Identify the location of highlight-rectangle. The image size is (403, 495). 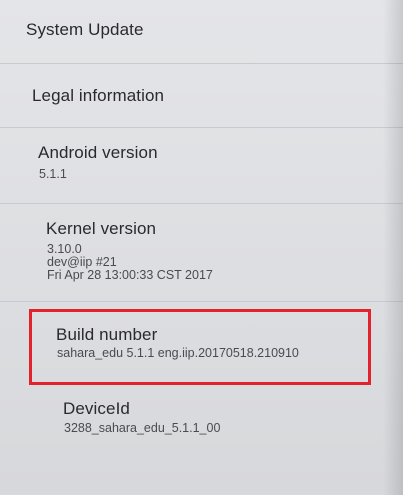
(200, 347).